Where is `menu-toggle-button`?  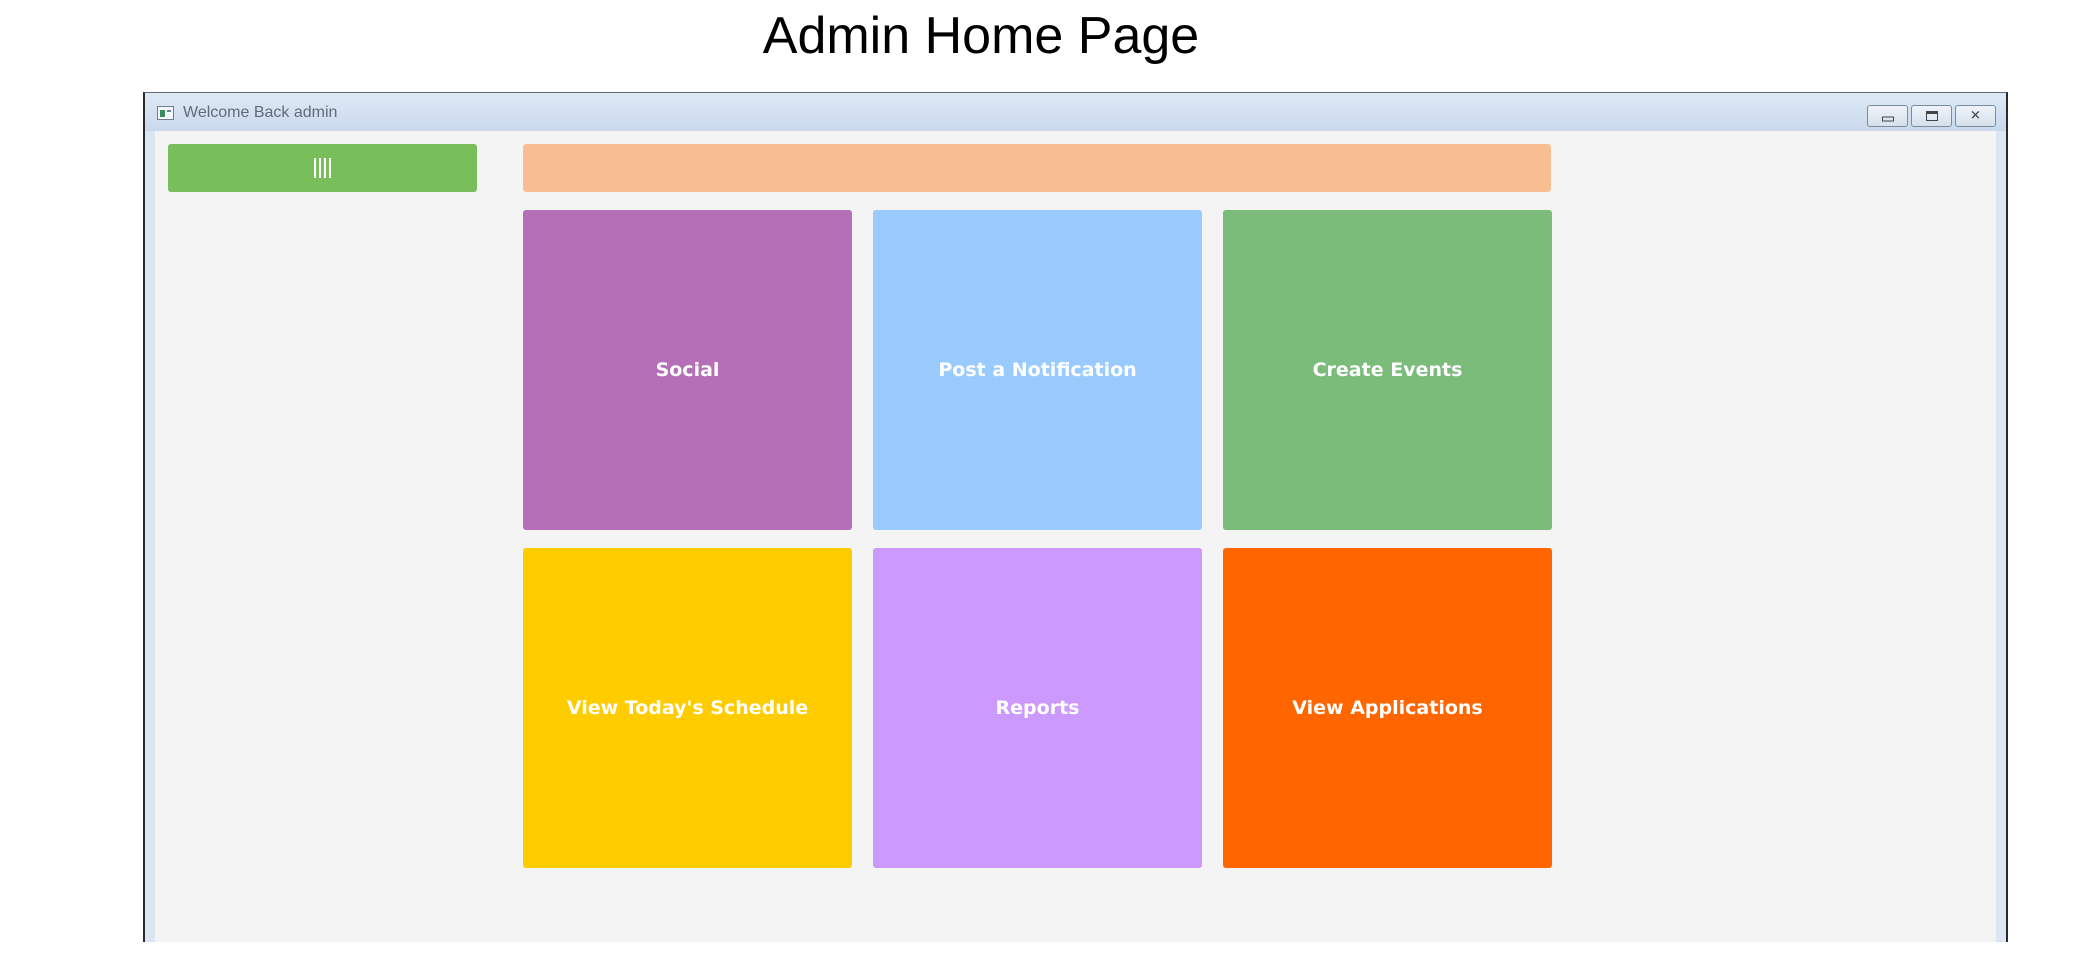
menu-toggle-button is located at coordinates (322, 168).